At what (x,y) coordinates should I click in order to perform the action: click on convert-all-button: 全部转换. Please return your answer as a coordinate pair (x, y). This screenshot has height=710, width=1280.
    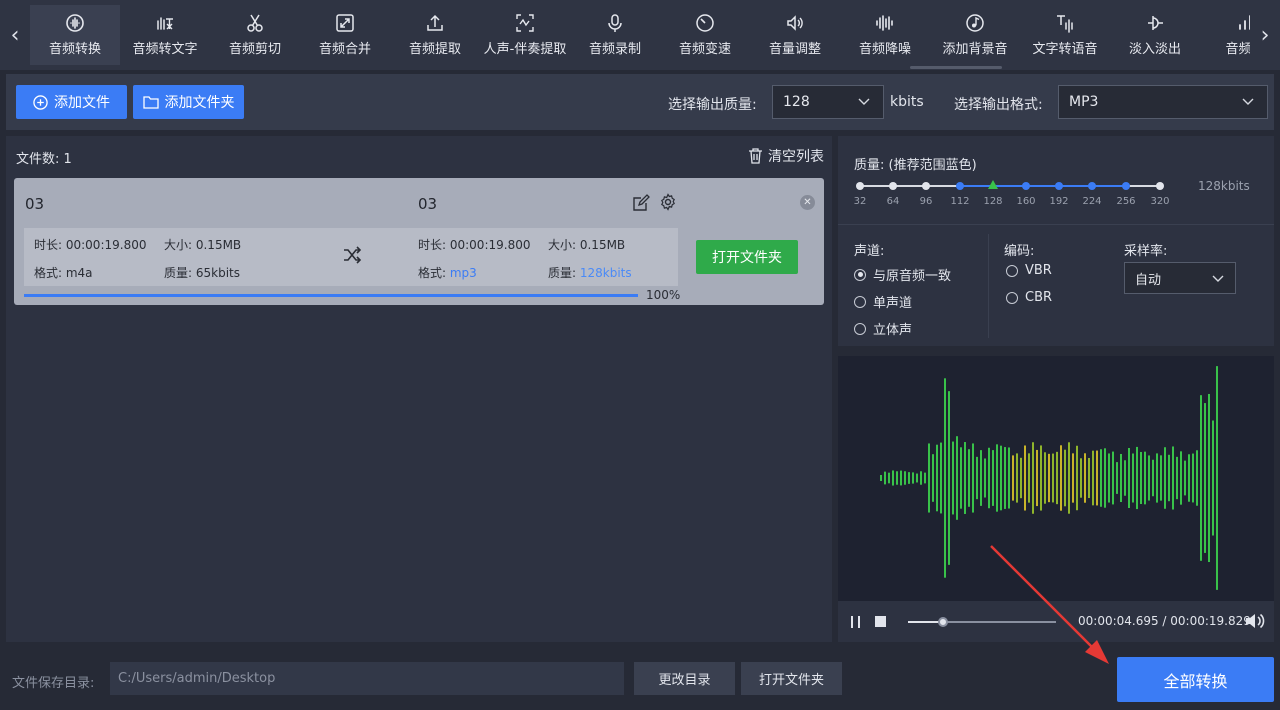
    Looking at the image, I should click on (1195, 679).